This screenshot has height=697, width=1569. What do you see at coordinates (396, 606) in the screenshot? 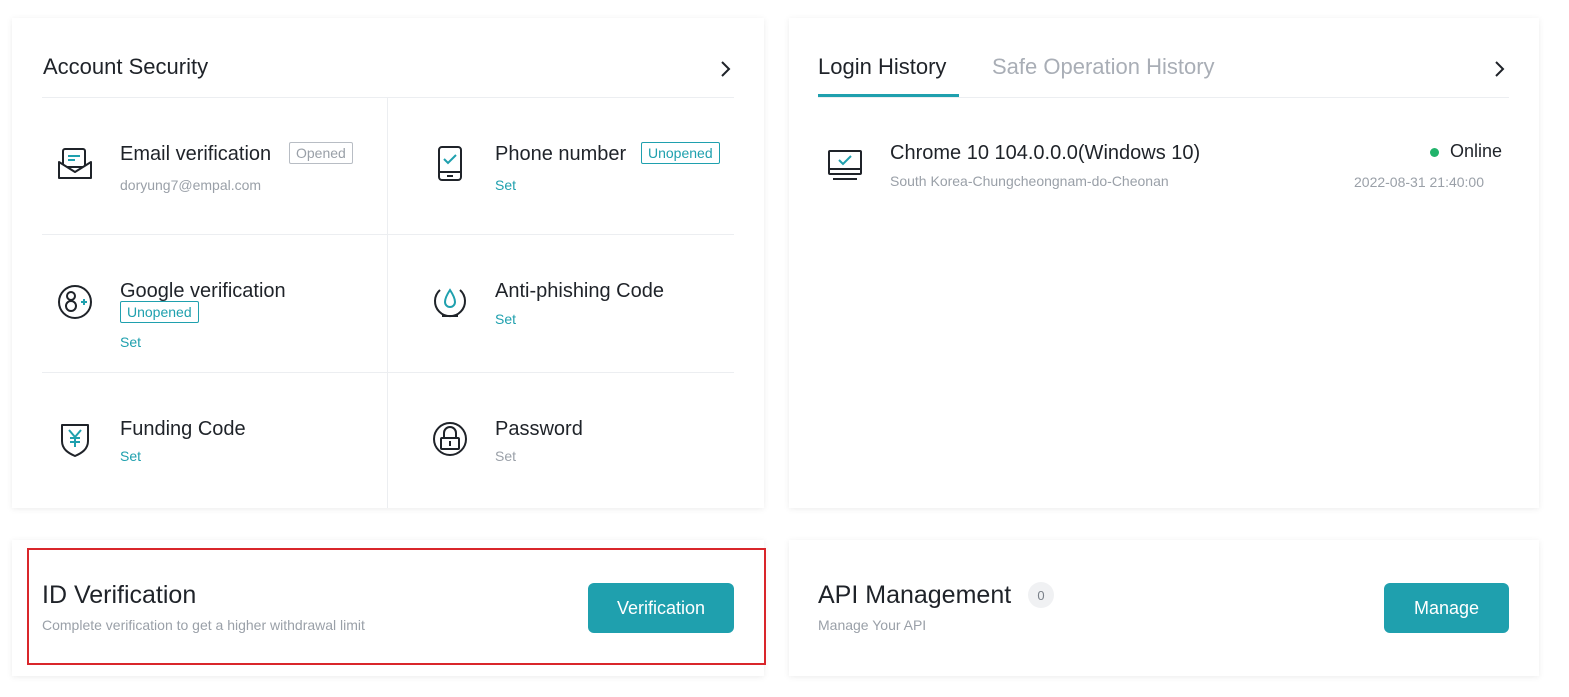
I see `highlight-box` at bounding box center [396, 606].